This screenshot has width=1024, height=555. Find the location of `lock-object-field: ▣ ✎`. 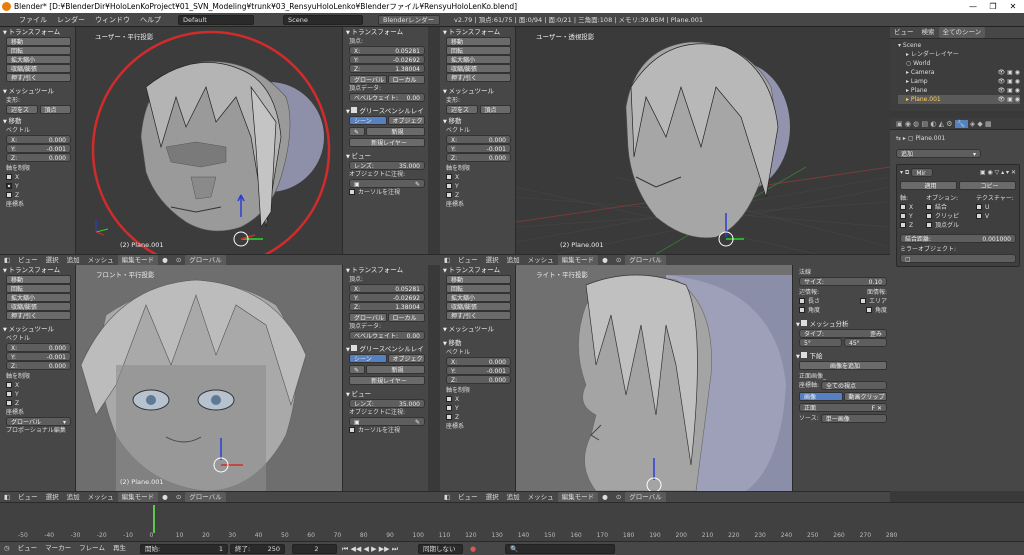

lock-object-field: ▣ ✎ is located at coordinates (387, 183).